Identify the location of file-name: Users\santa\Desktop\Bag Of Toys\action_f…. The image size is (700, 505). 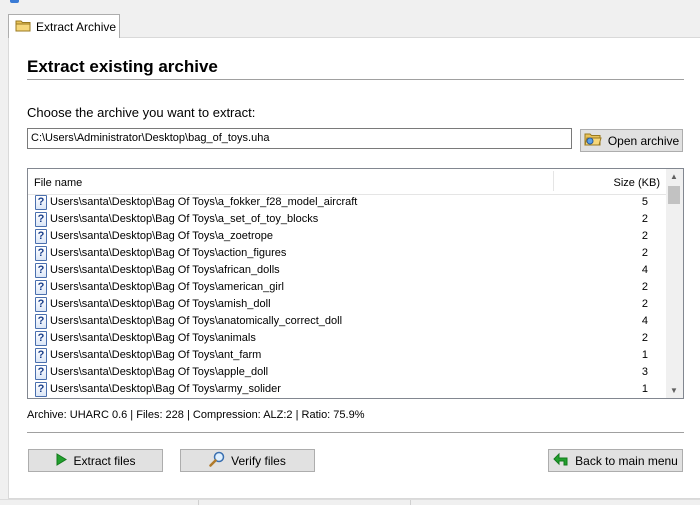
(168, 253).